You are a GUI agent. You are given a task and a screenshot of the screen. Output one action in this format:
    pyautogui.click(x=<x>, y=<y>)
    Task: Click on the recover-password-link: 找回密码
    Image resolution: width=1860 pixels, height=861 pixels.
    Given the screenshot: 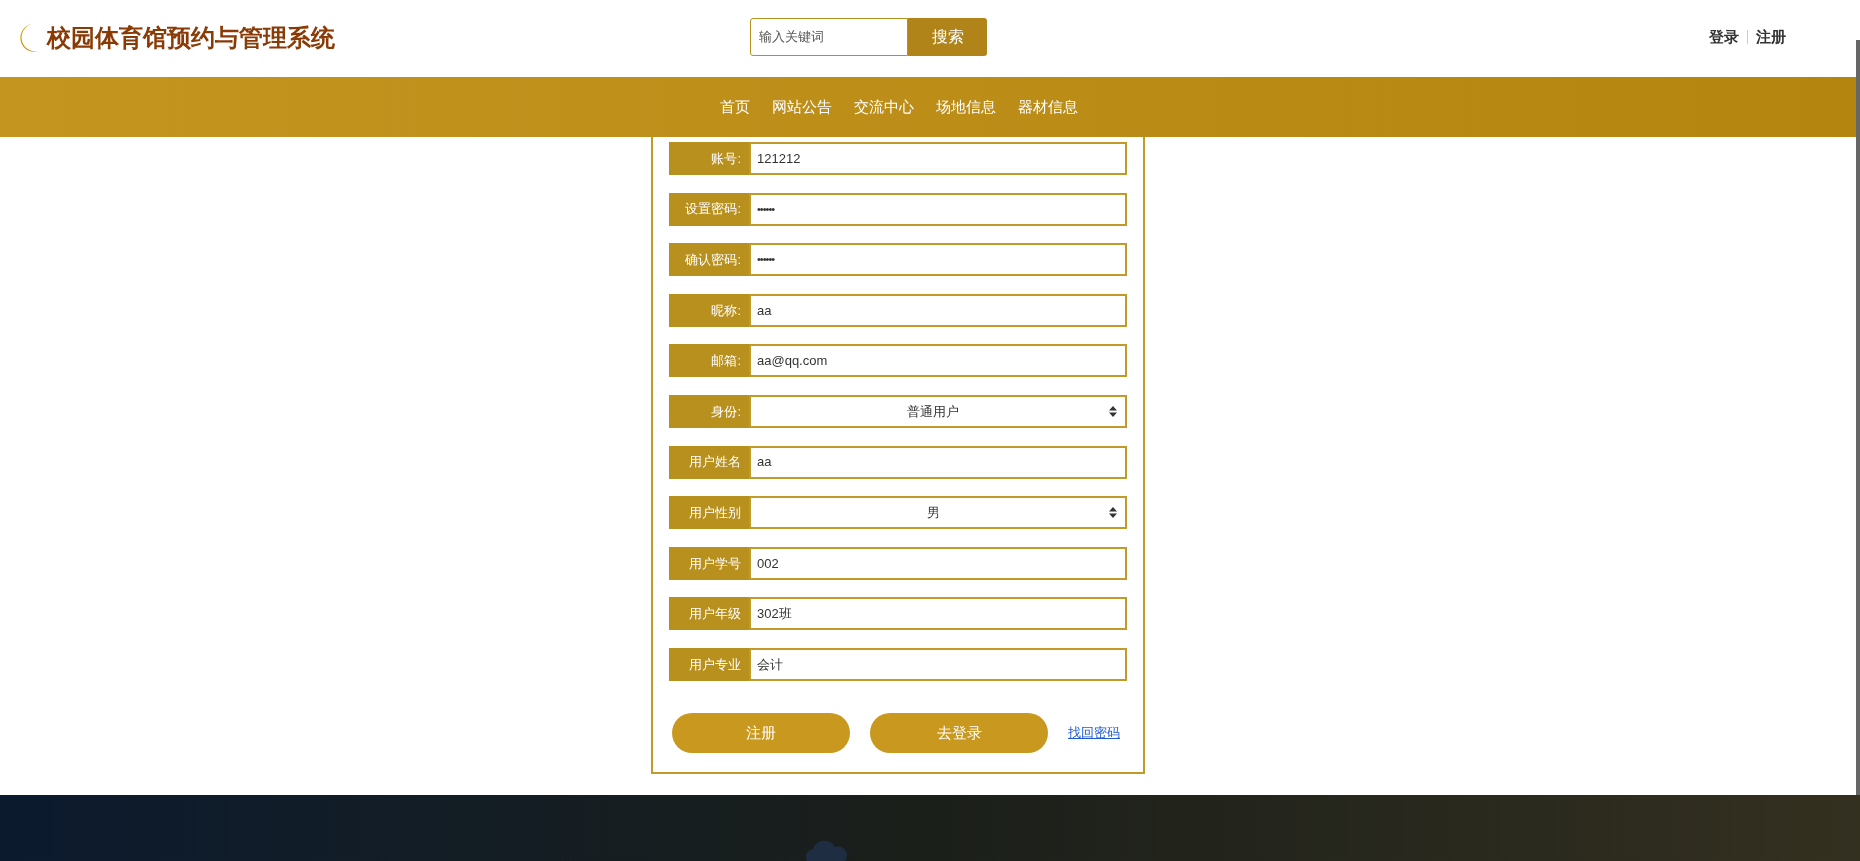 What is the action you would take?
    pyautogui.click(x=1094, y=733)
    